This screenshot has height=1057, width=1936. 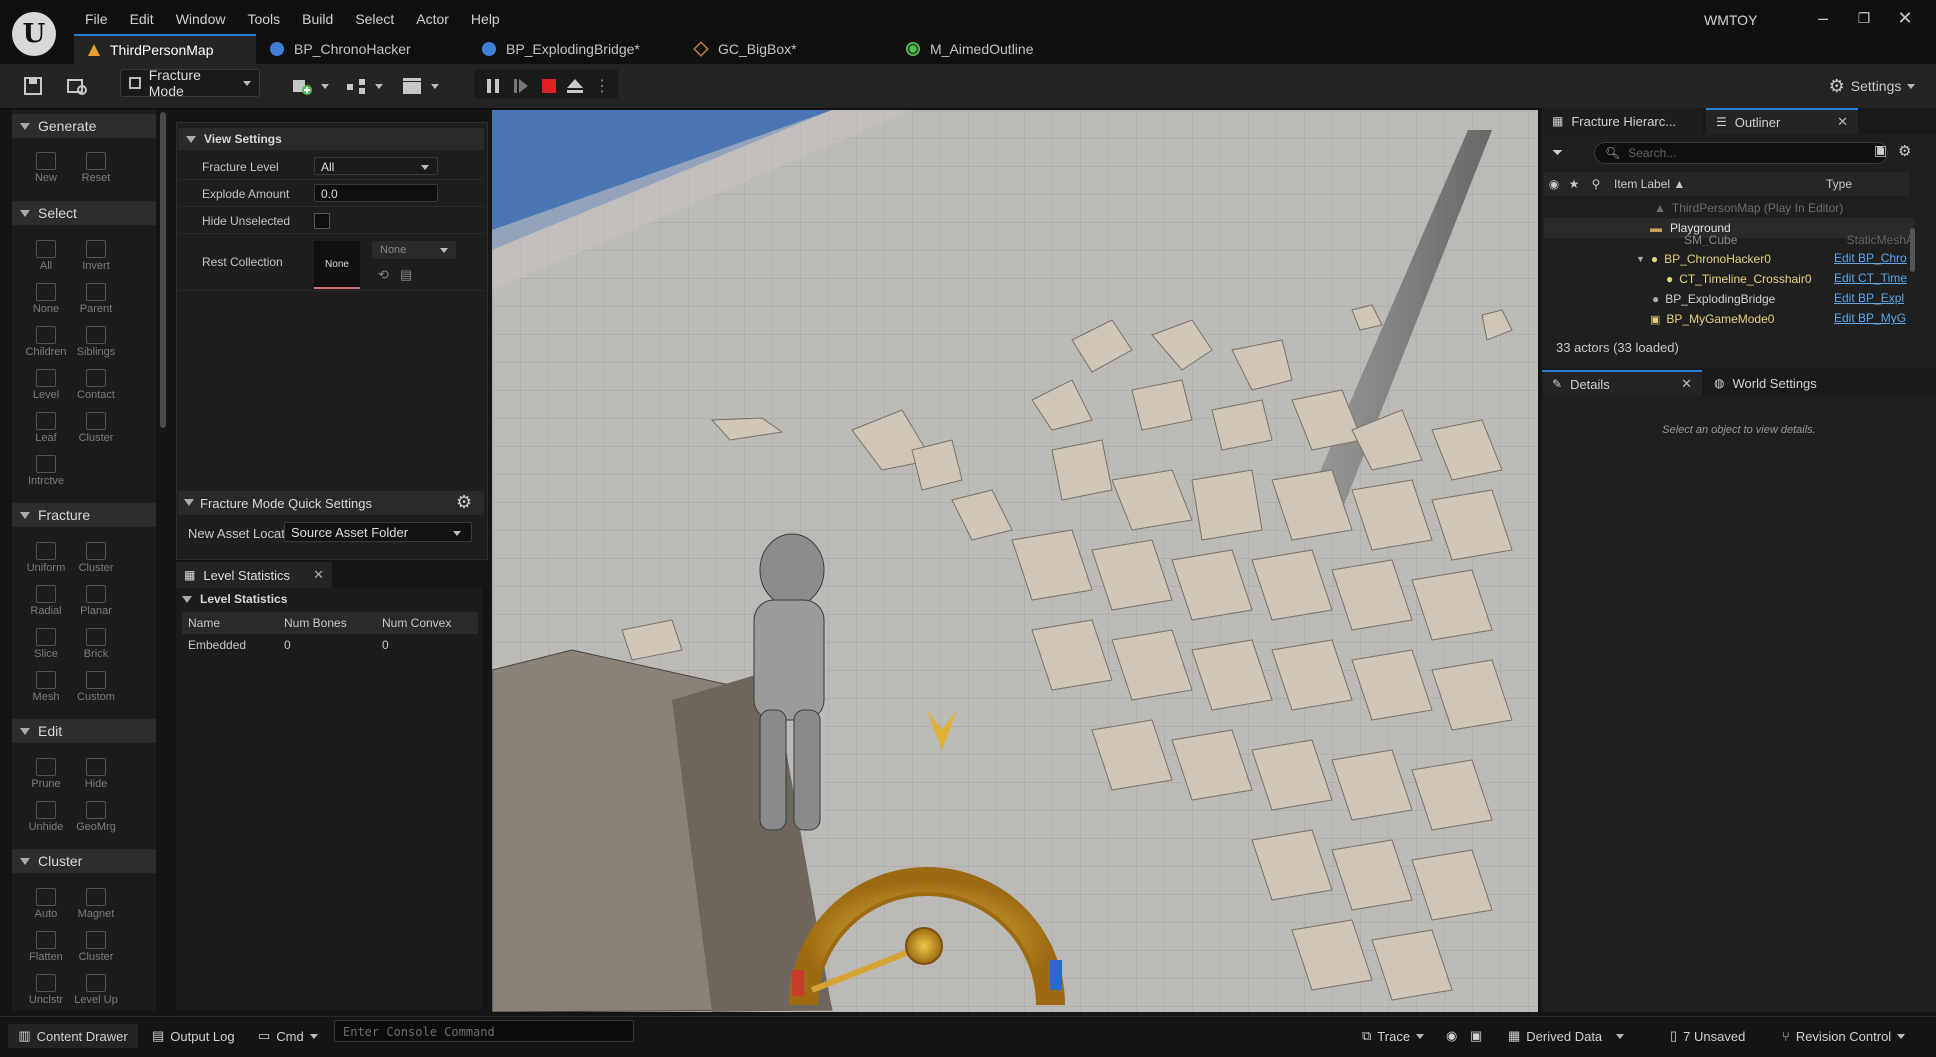 I want to click on console-input: Enter Console Command, so click(x=484, y=1031).